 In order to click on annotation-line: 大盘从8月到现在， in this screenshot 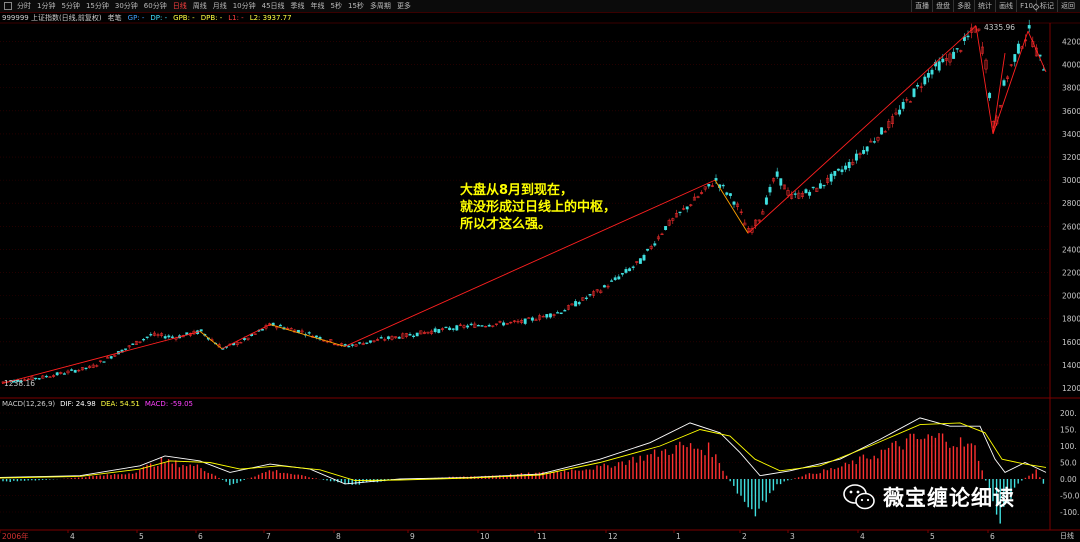, I will do `click(517, 190)`.